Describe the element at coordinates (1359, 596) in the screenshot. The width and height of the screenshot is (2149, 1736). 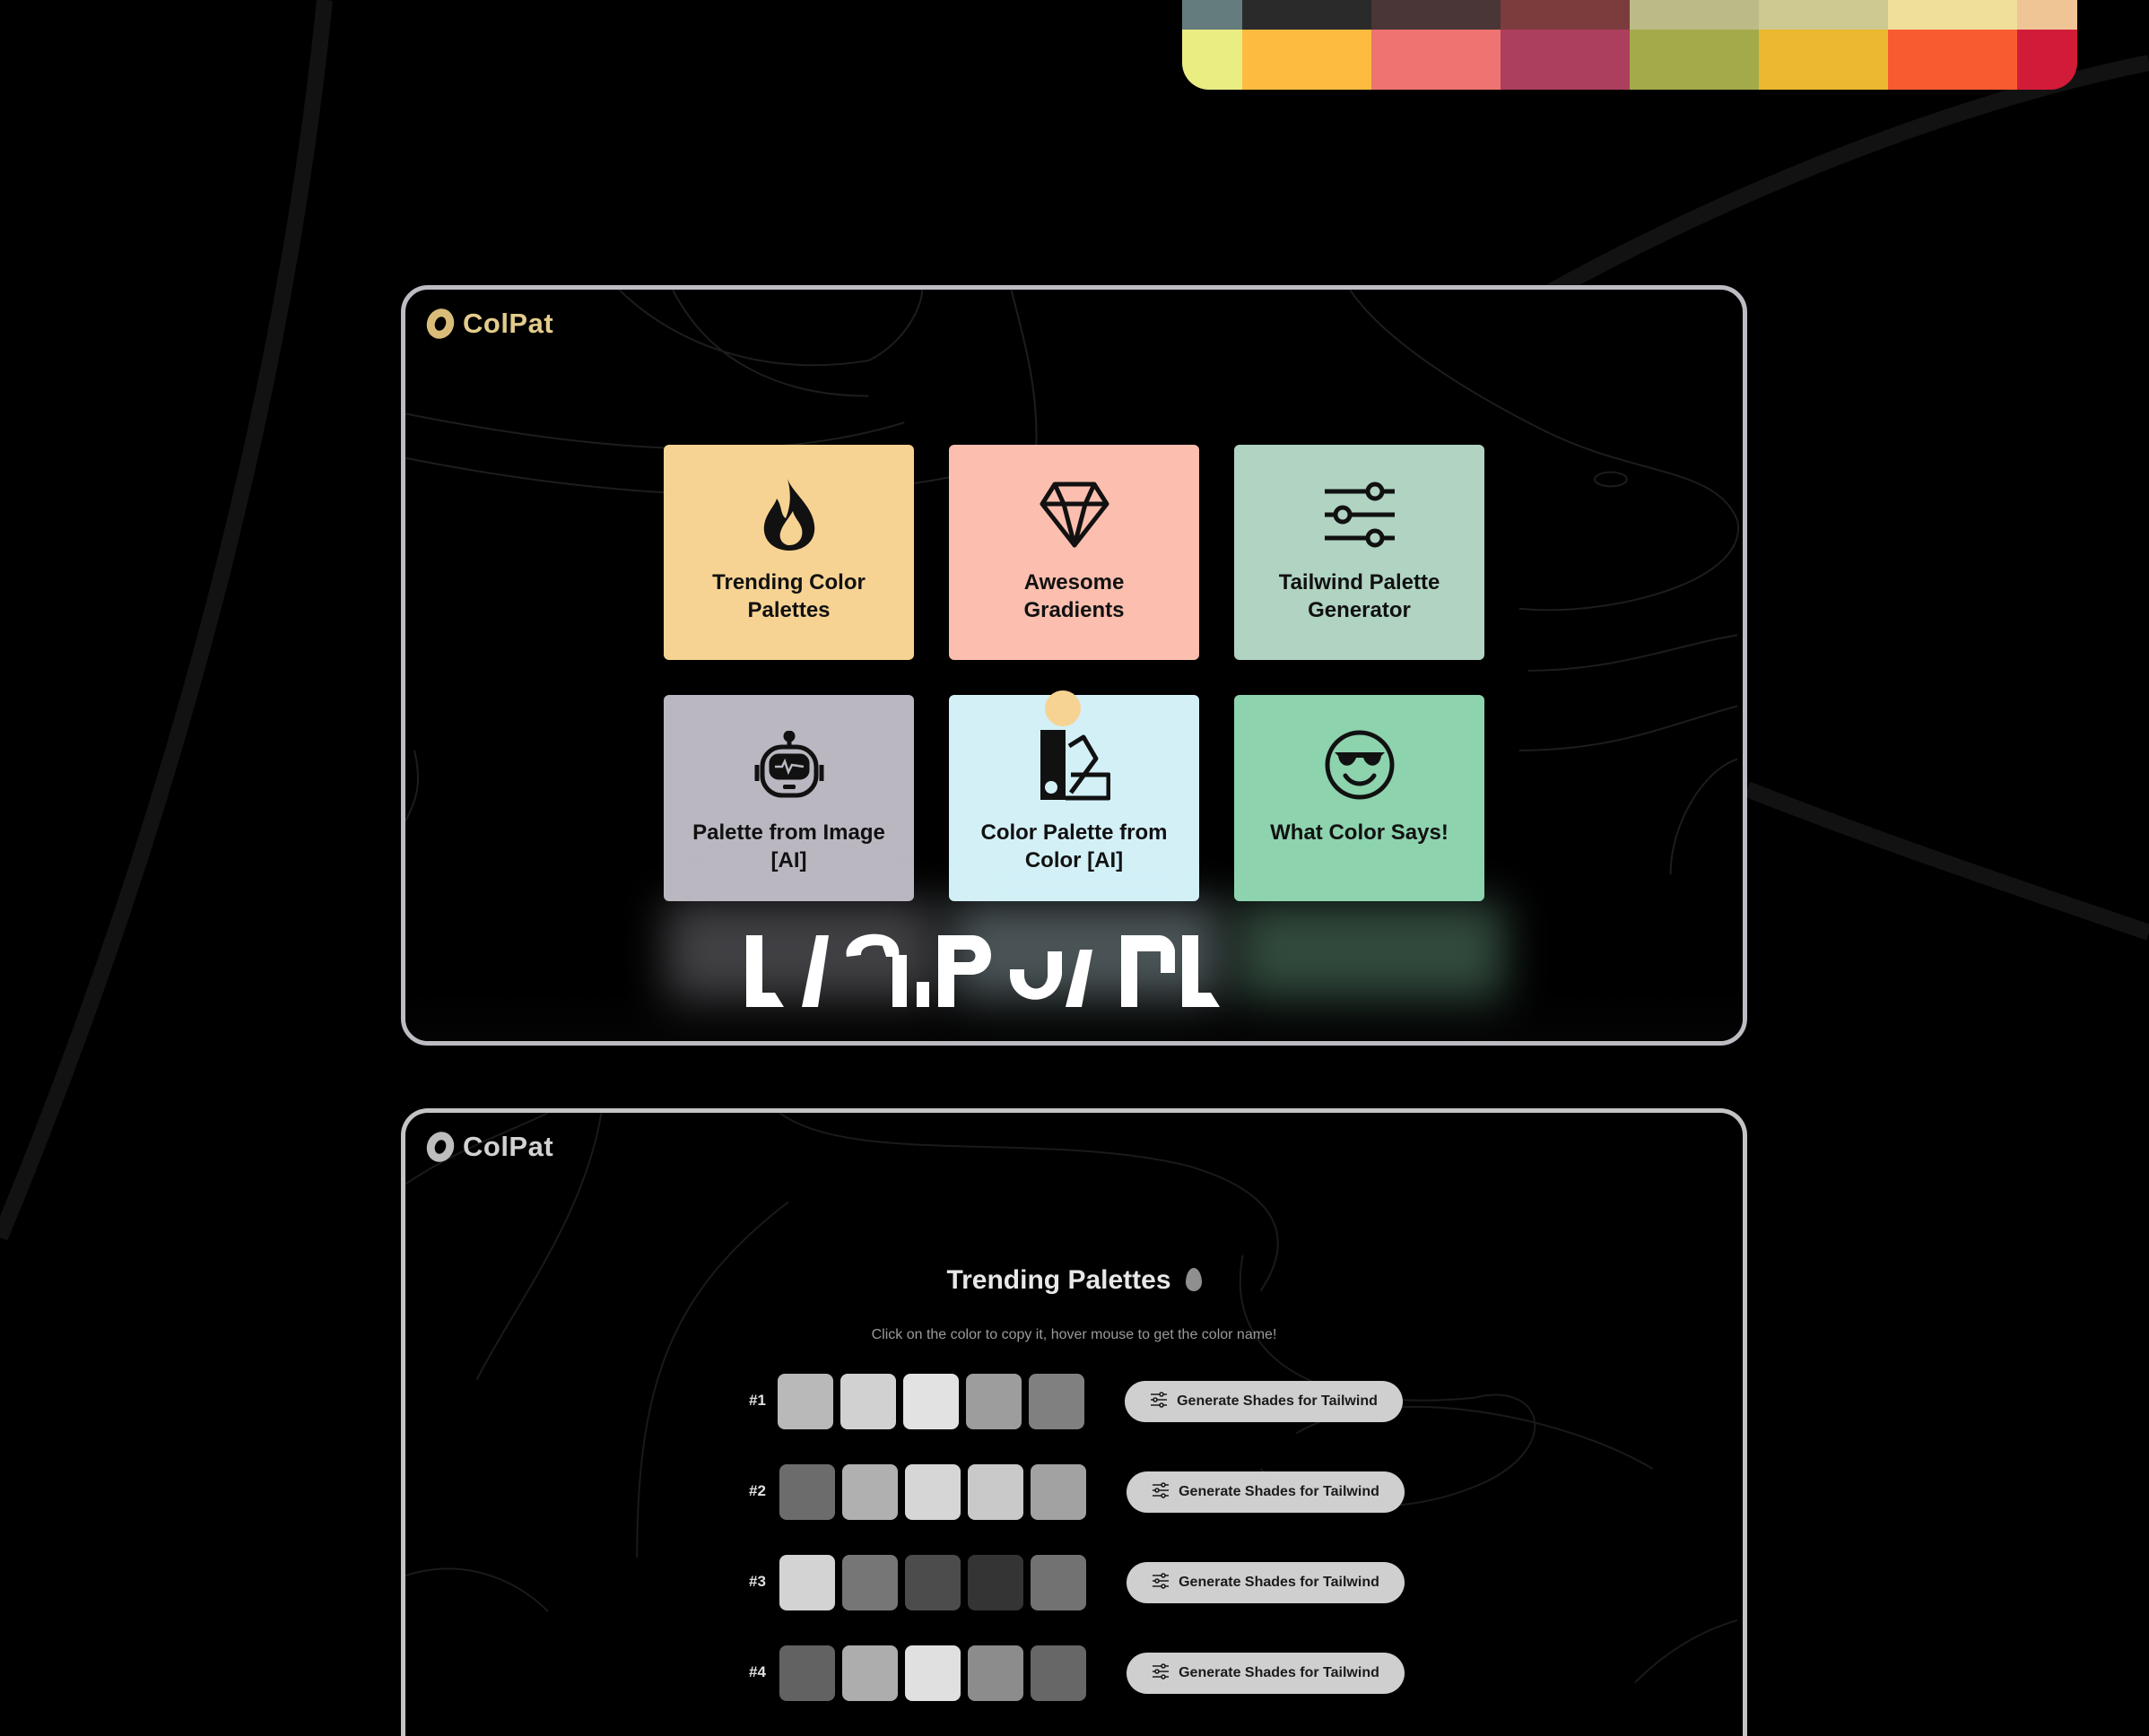
I see `tile-label: Tailwind Palette Generator` at that location.